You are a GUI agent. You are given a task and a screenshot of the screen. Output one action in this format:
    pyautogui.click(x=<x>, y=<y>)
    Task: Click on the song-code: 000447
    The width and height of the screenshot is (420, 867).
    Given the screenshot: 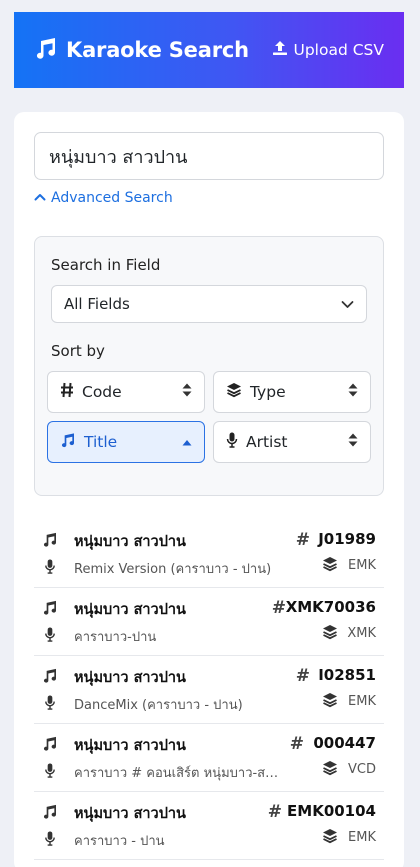 What is the action you would take?
    pyautogui.click(x=344, y=743)
    